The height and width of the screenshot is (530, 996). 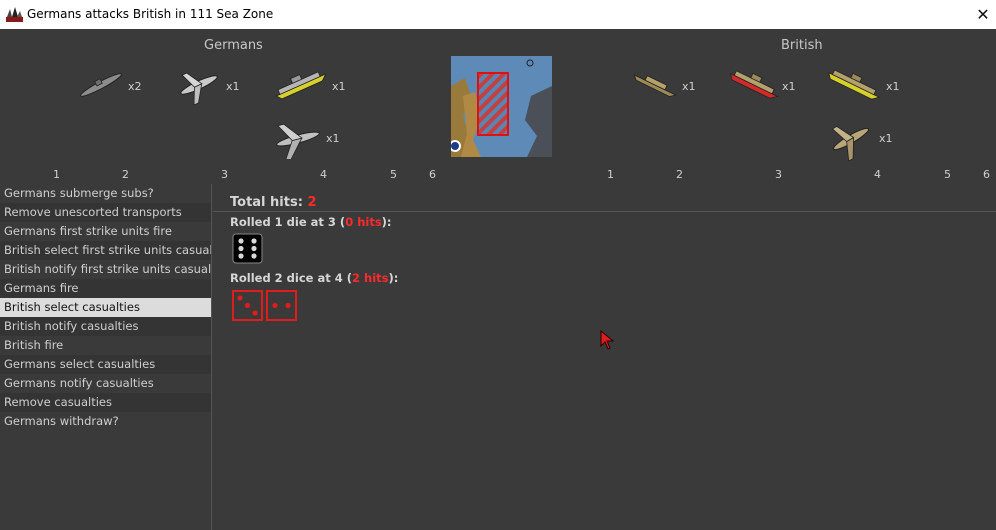 I want to click on attacker-bomber-unit: x1, so click(x=306, y=139).